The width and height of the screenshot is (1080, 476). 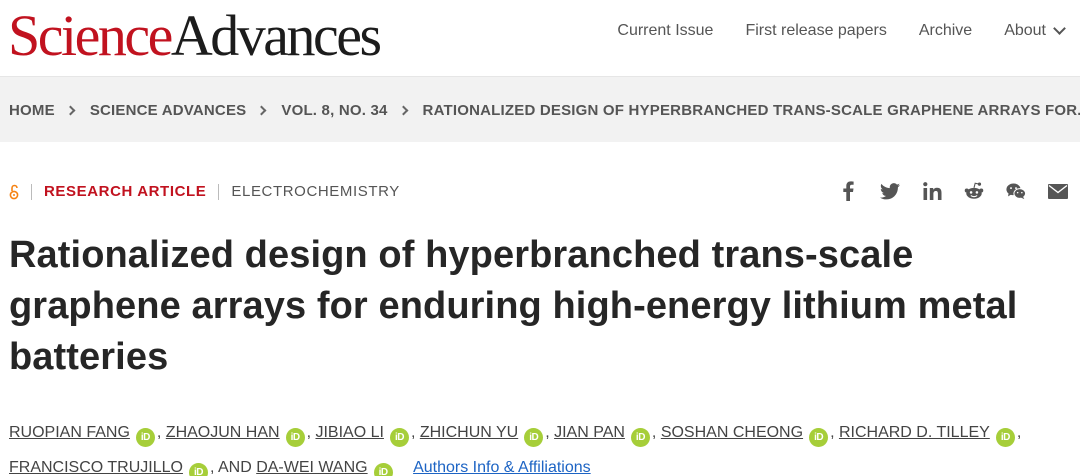 What do you see at coordinates (589, 432) in the screenshot?
I see `author-name: JIAN PAN` at bounding box center [589, 432].